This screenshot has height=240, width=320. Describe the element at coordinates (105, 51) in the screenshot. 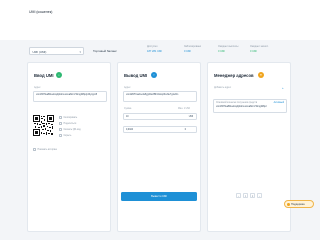

I see `balance-label: Торговый баланс` at that location.